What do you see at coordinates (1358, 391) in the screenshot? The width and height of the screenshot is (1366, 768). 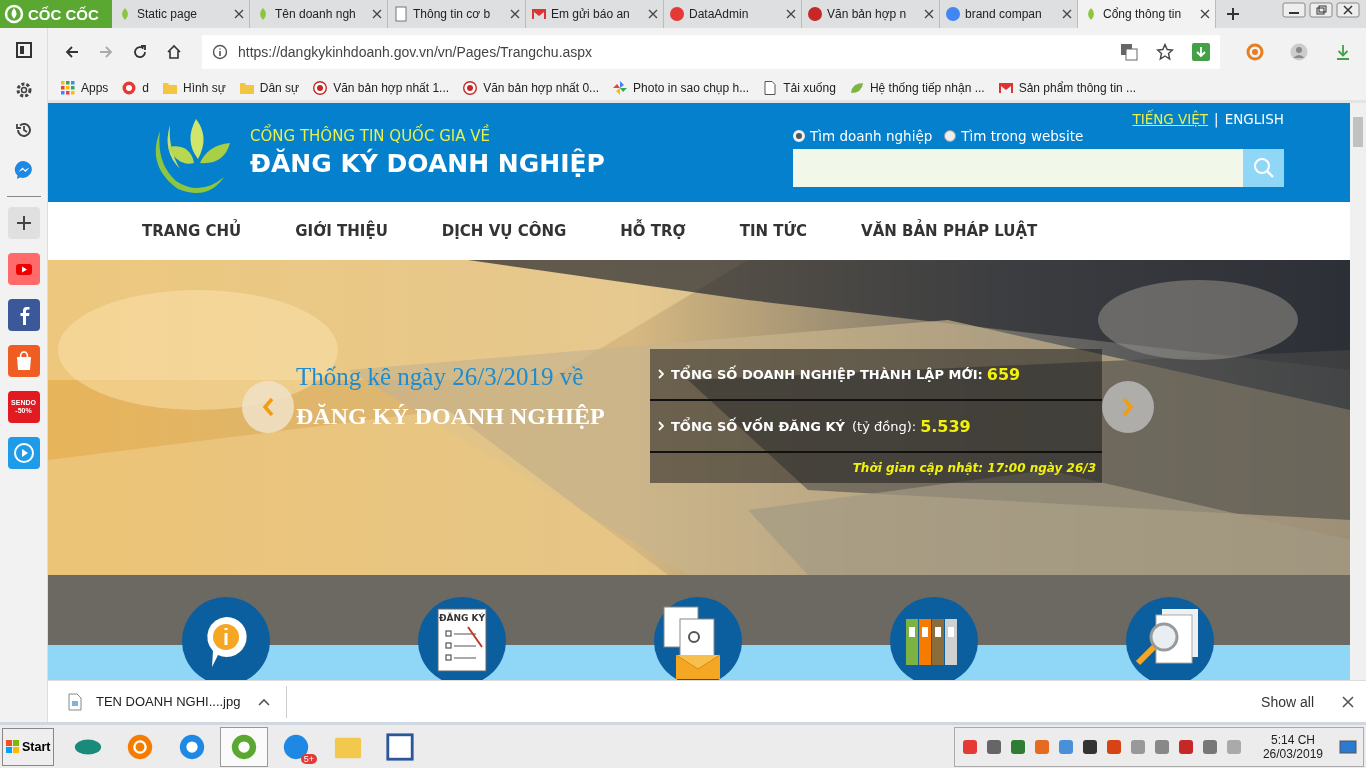 I see `scrollbar` at bounding box center [1358, 391].